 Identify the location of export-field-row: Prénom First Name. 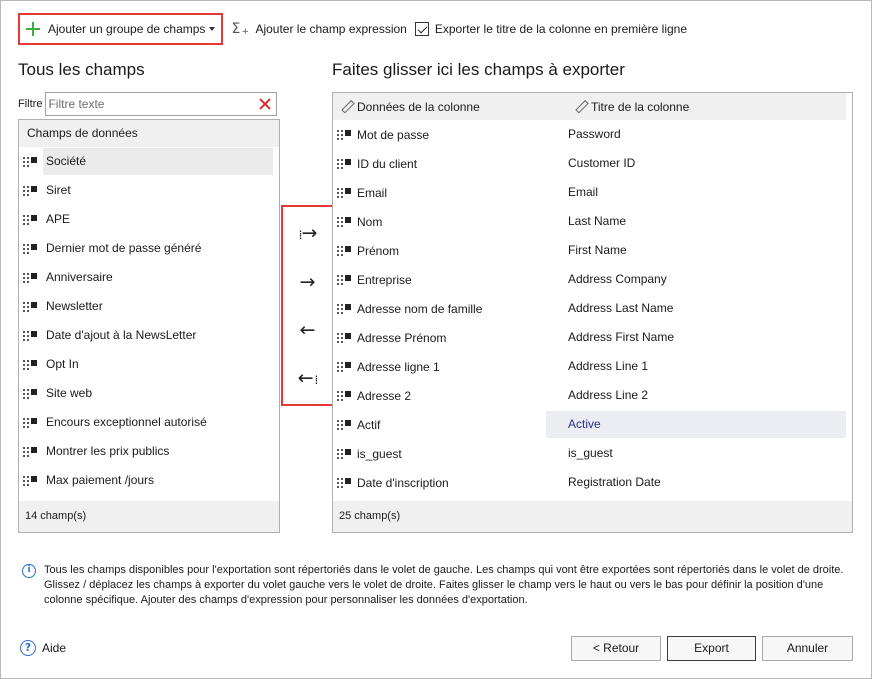
(592, 250).